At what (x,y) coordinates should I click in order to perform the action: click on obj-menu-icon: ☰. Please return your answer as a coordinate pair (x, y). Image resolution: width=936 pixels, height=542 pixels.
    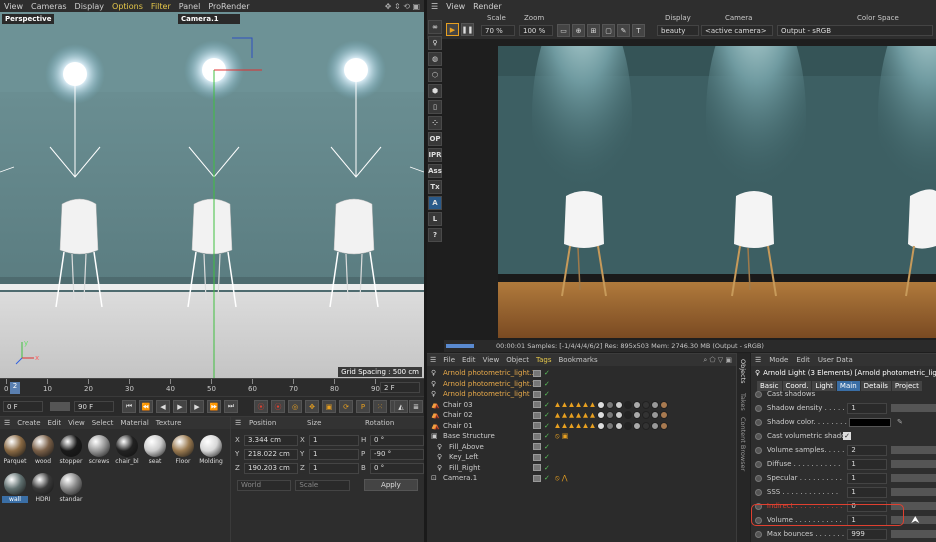
    Looking at the image, I should click on (433, 360).